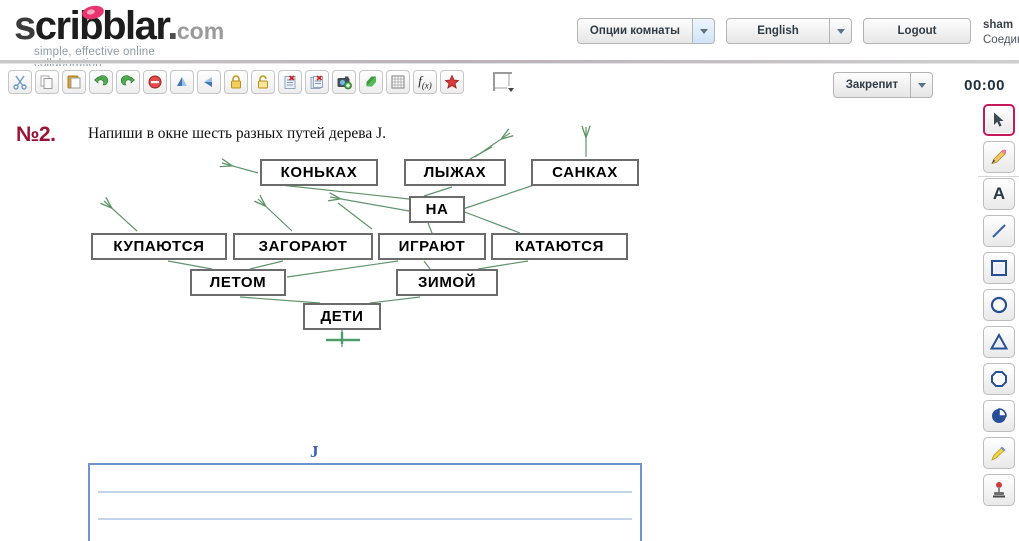 This screenshot has width=1019, height=541. Describe the element at coordinates (365, 505) in the screenshot. I see `answer-ruled-lines` at that location.